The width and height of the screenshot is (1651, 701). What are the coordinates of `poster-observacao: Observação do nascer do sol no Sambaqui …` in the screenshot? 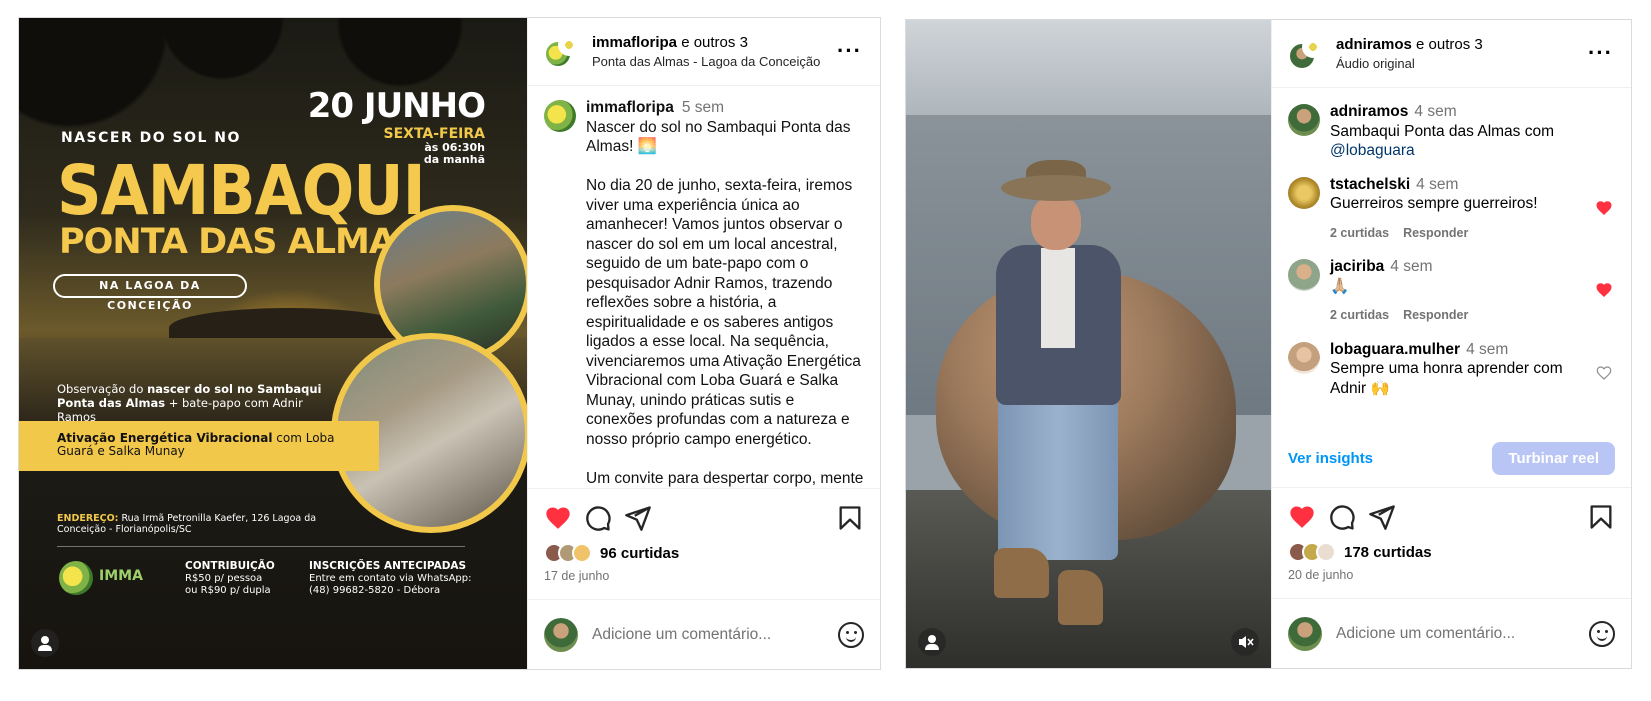 It's located at (189, 403).